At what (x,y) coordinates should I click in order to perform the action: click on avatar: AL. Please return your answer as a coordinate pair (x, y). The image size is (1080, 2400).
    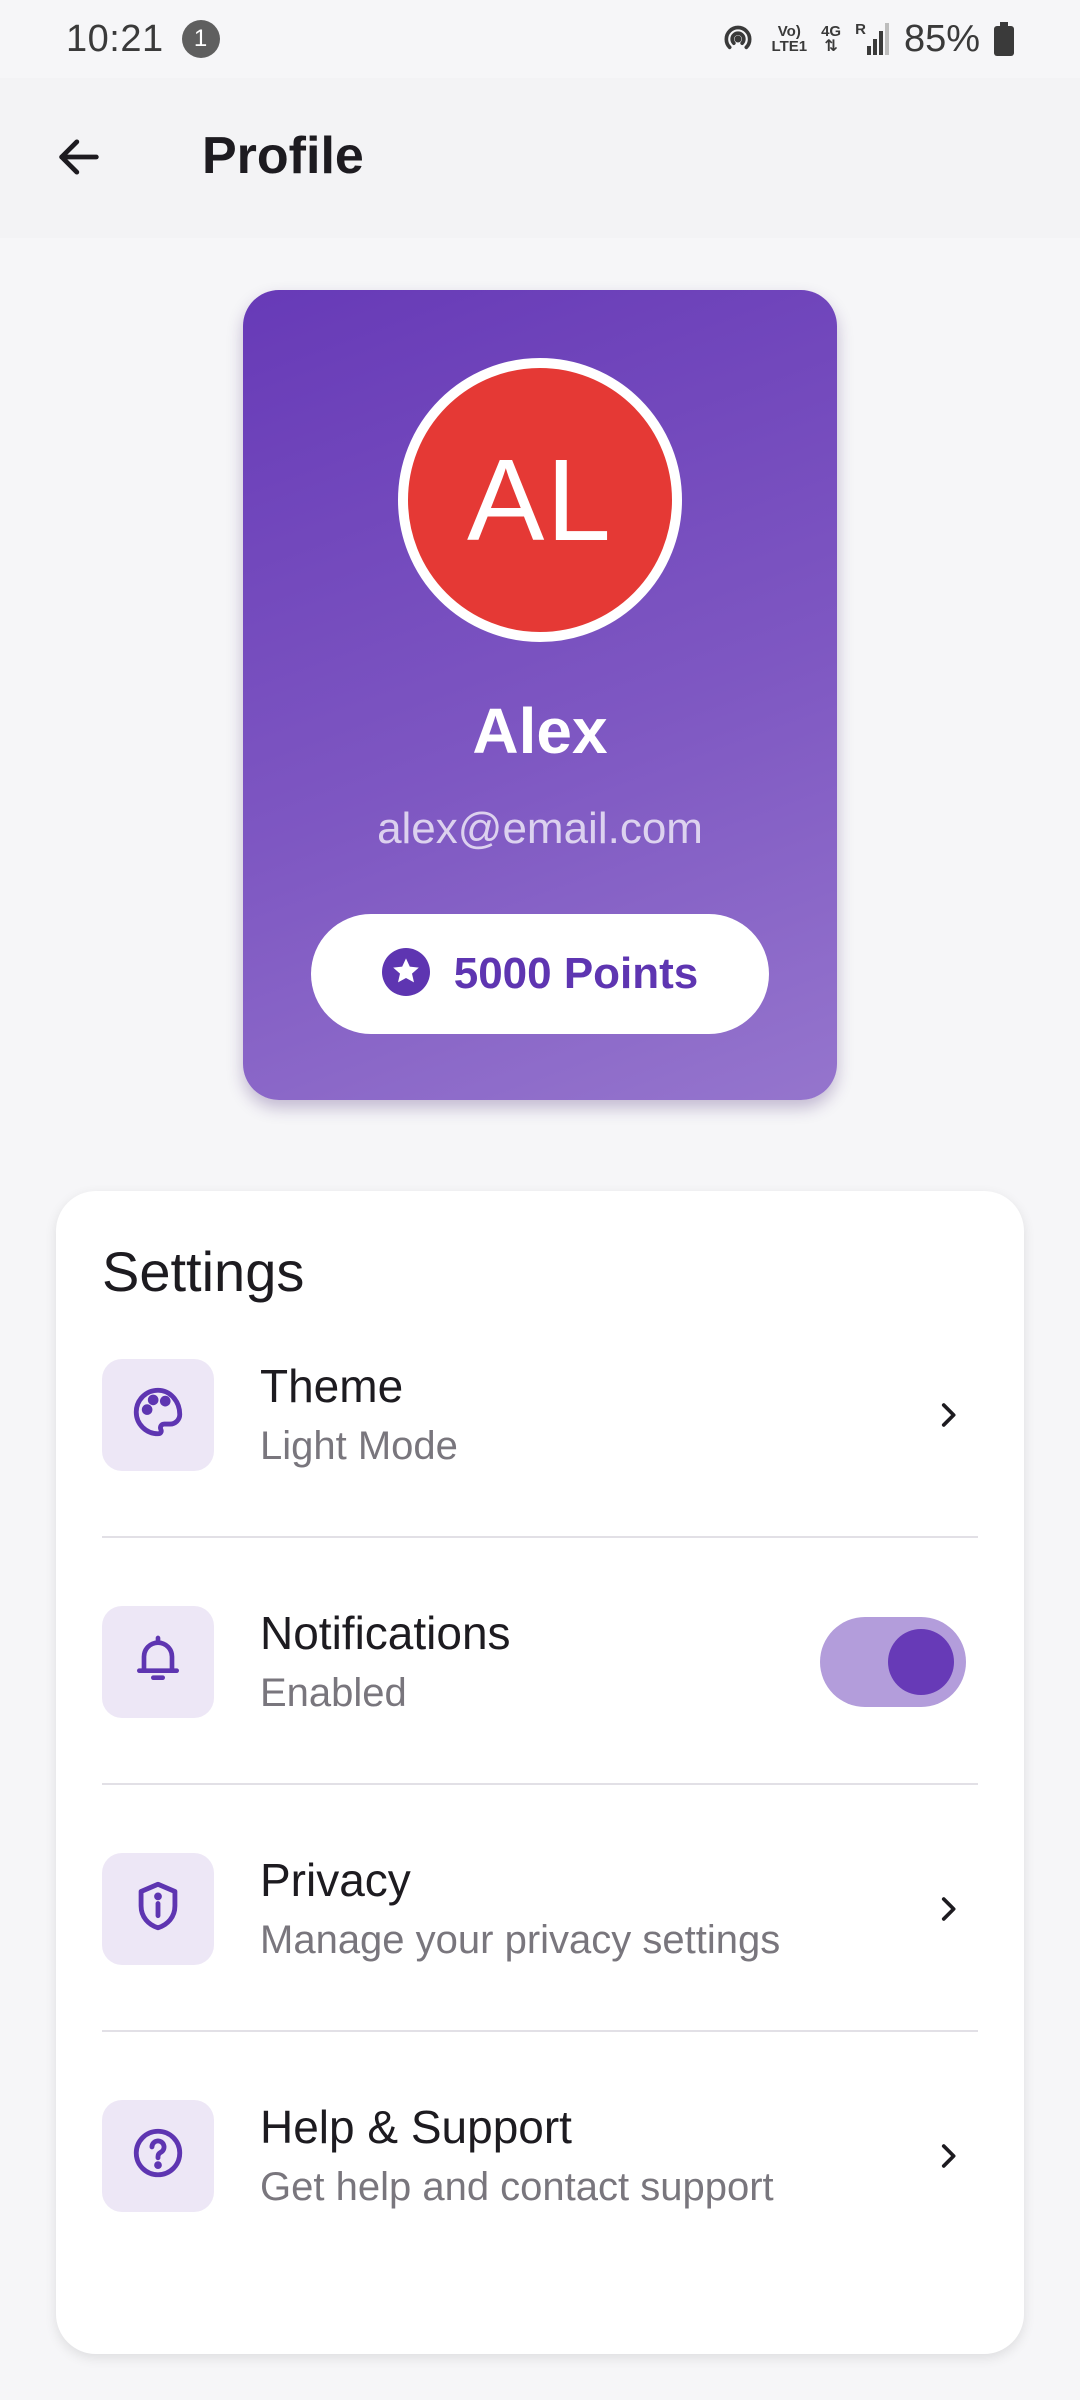
    Looking at the image, I should click on (540, 500).